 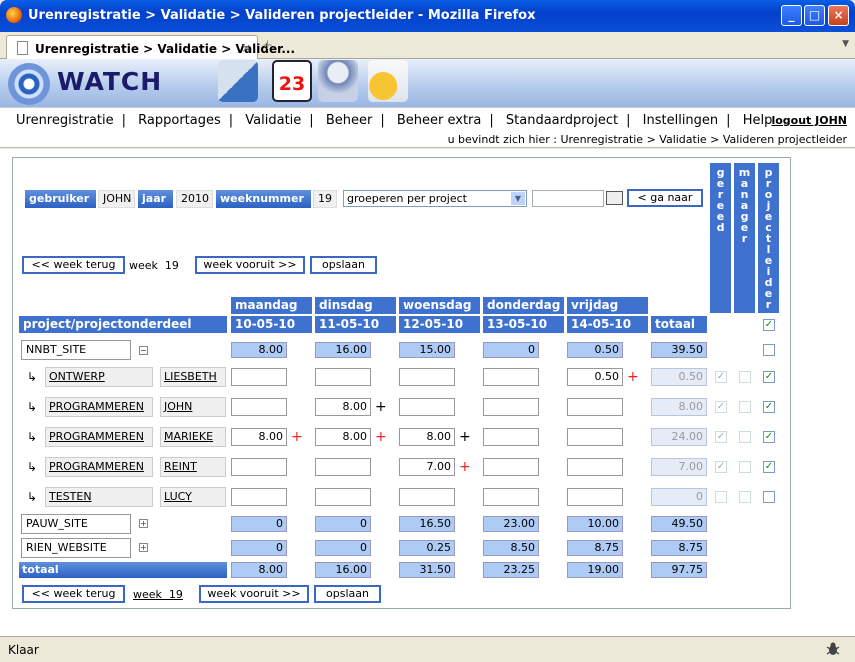 I want to click on new-tab-icon: +, so click(x=267, y=45).